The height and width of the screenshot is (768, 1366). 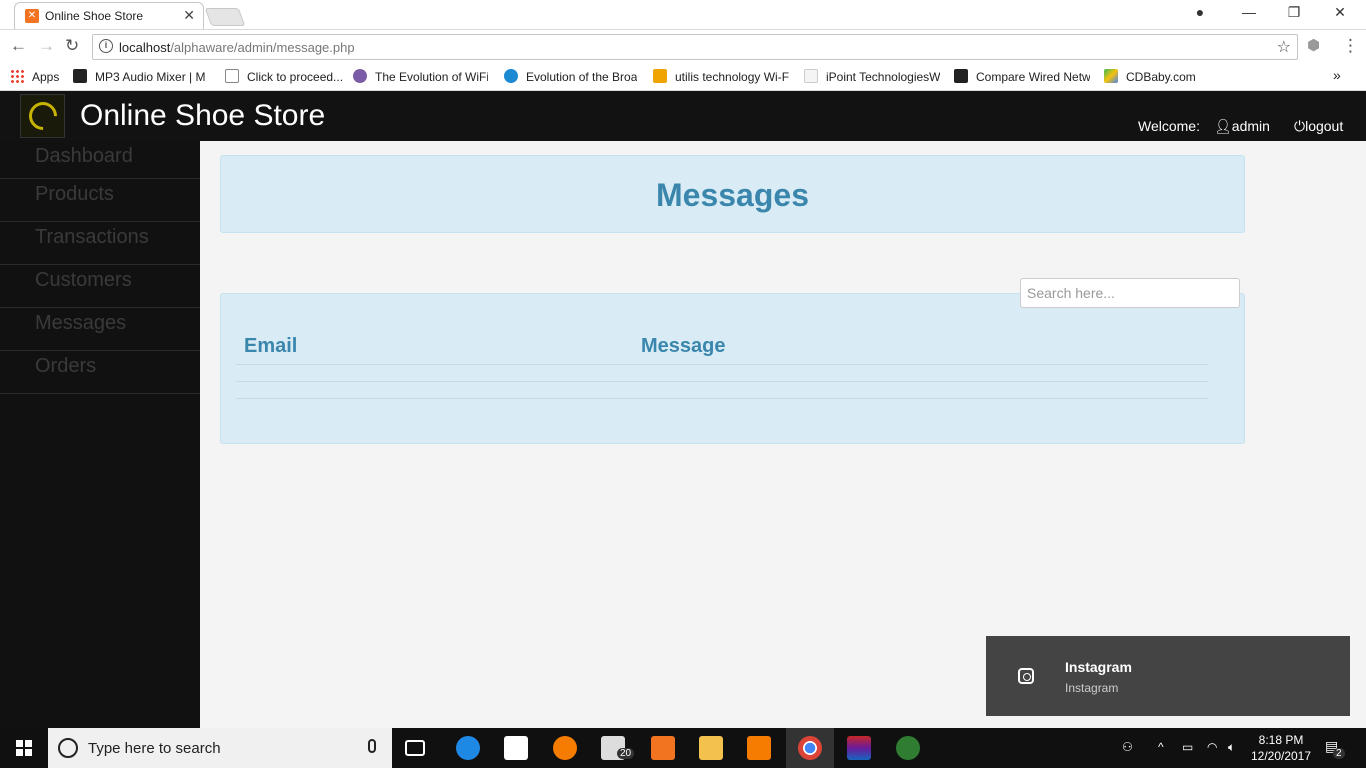 I want to click on cortana-icon, so click(x=68, y=748).